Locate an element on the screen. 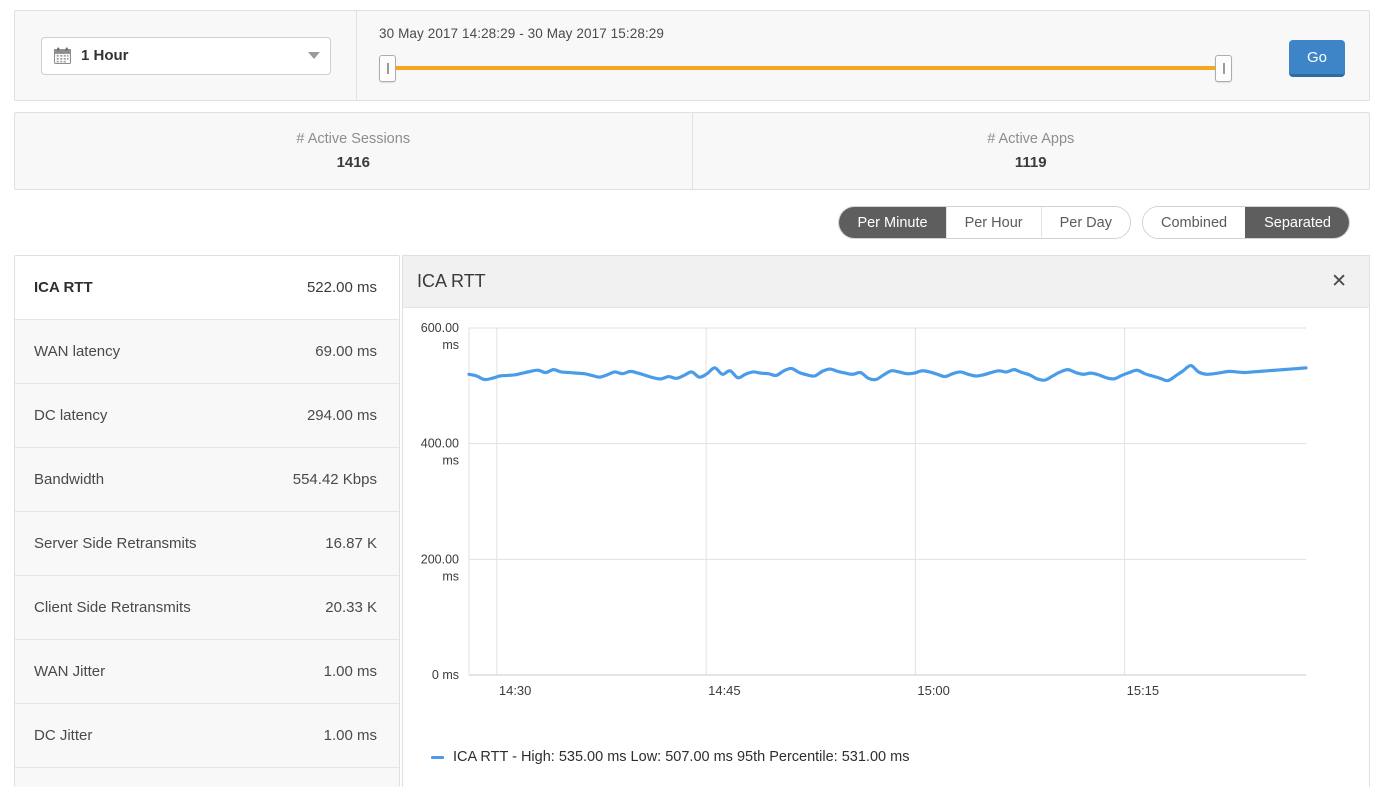  list-item: WAN Jitter 1.00 ms is located at coordinates (207, 672).